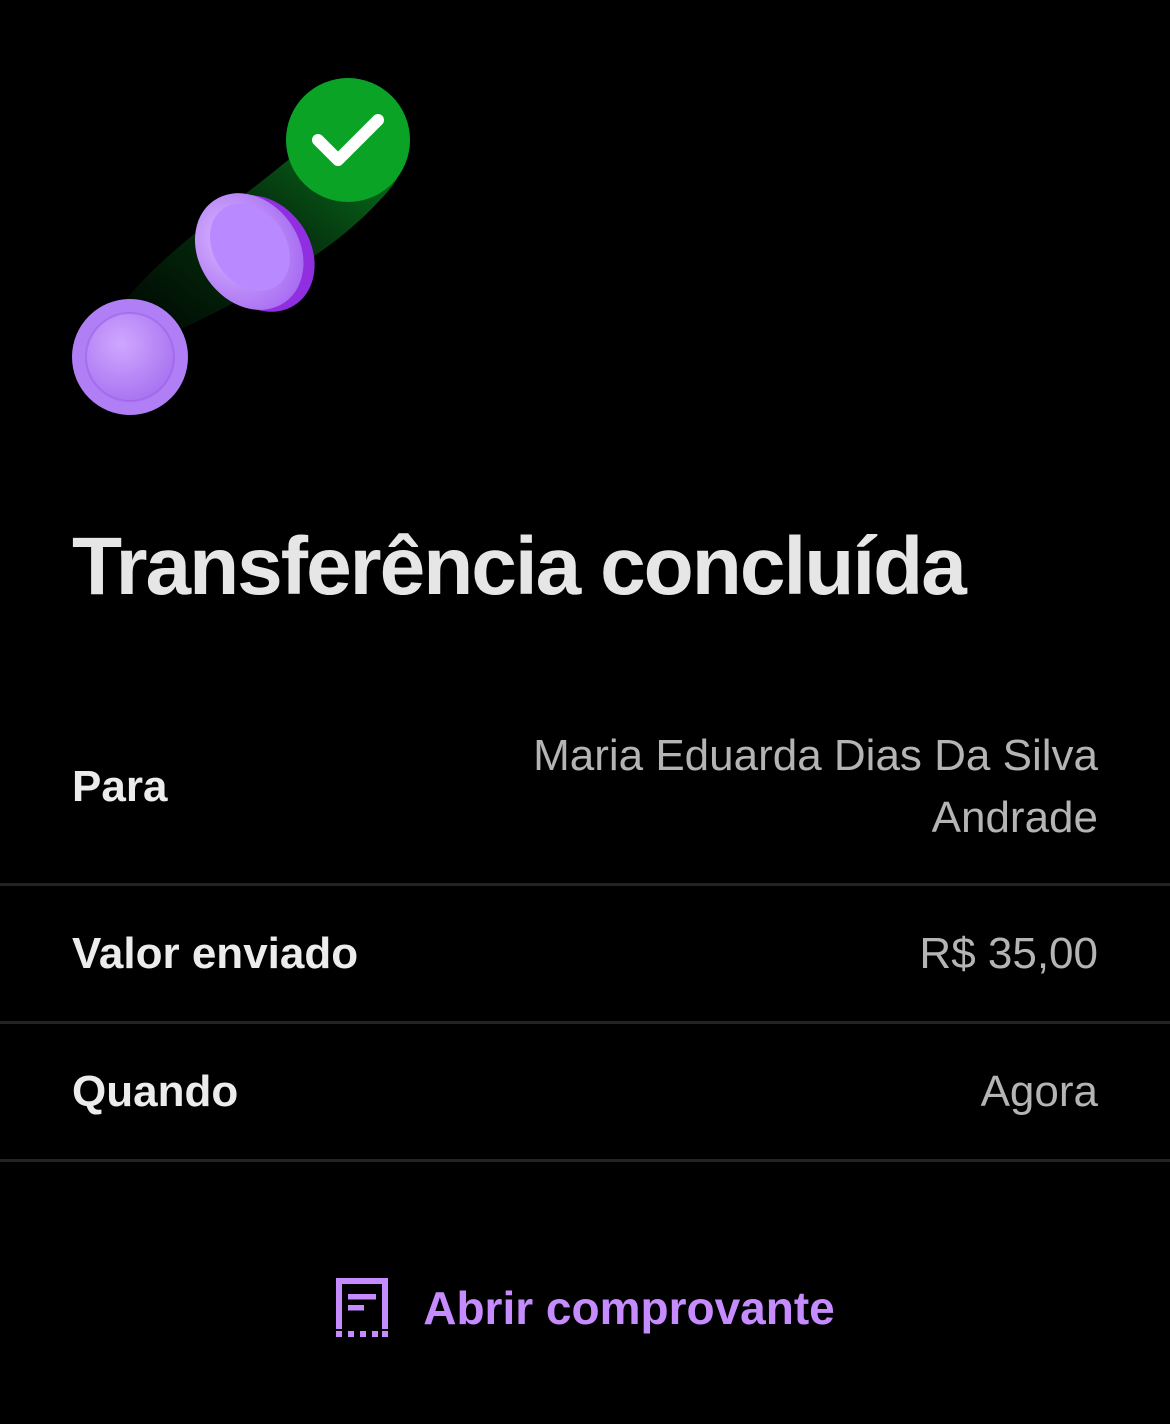 This screenshot has height=1424, width=1170. What do you see at coordinates (215, 953) in the screenshot?
I see `detail-label: Valor enviado` at bounding box center [215, 953].